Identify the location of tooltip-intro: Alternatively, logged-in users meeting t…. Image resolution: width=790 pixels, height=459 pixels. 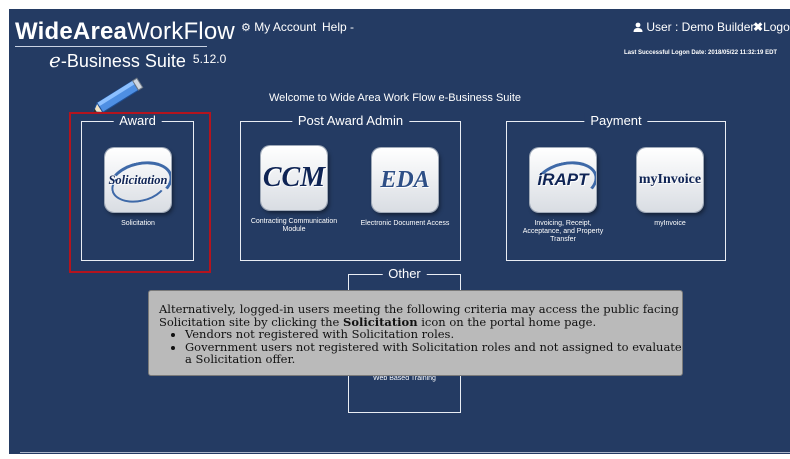
(420, 315).